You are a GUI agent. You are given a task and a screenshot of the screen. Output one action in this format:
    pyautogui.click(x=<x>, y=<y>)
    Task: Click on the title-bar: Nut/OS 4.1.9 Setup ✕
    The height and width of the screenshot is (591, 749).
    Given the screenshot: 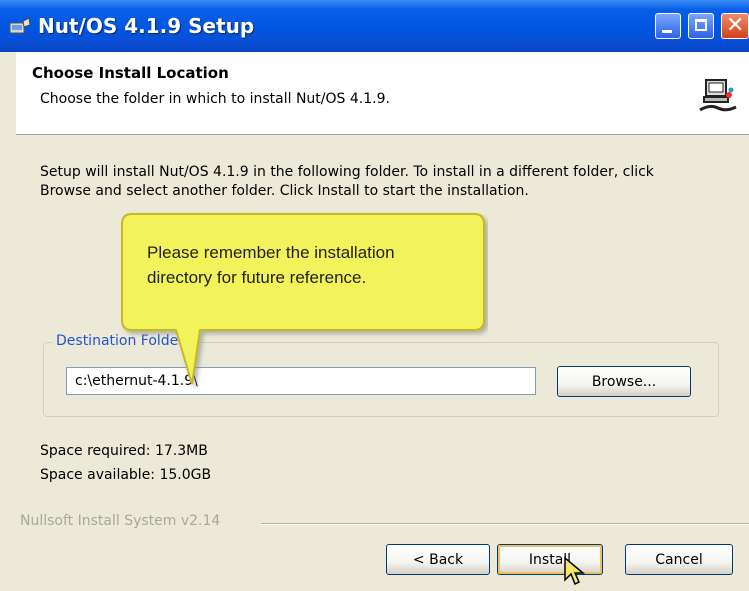 What is the action you would take?
    pyautogui.click(x=374, y=26)
    